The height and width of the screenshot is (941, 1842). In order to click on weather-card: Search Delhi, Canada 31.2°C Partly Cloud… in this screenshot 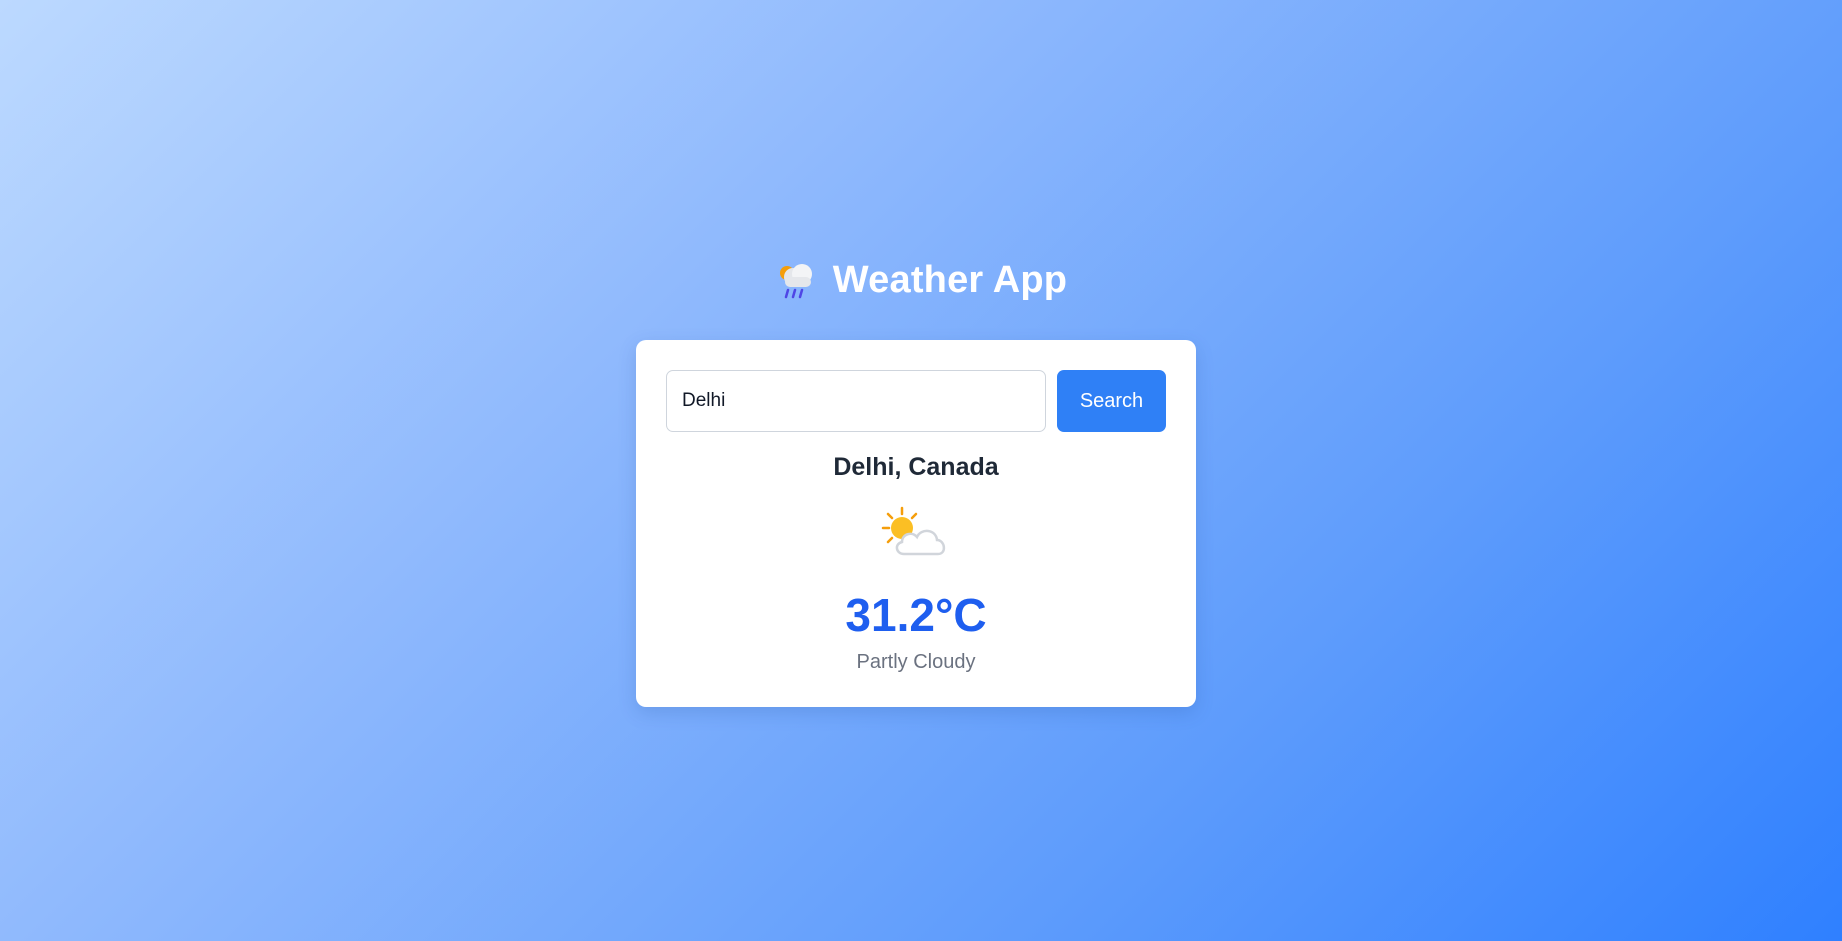, I will do `click(916, 523)`.